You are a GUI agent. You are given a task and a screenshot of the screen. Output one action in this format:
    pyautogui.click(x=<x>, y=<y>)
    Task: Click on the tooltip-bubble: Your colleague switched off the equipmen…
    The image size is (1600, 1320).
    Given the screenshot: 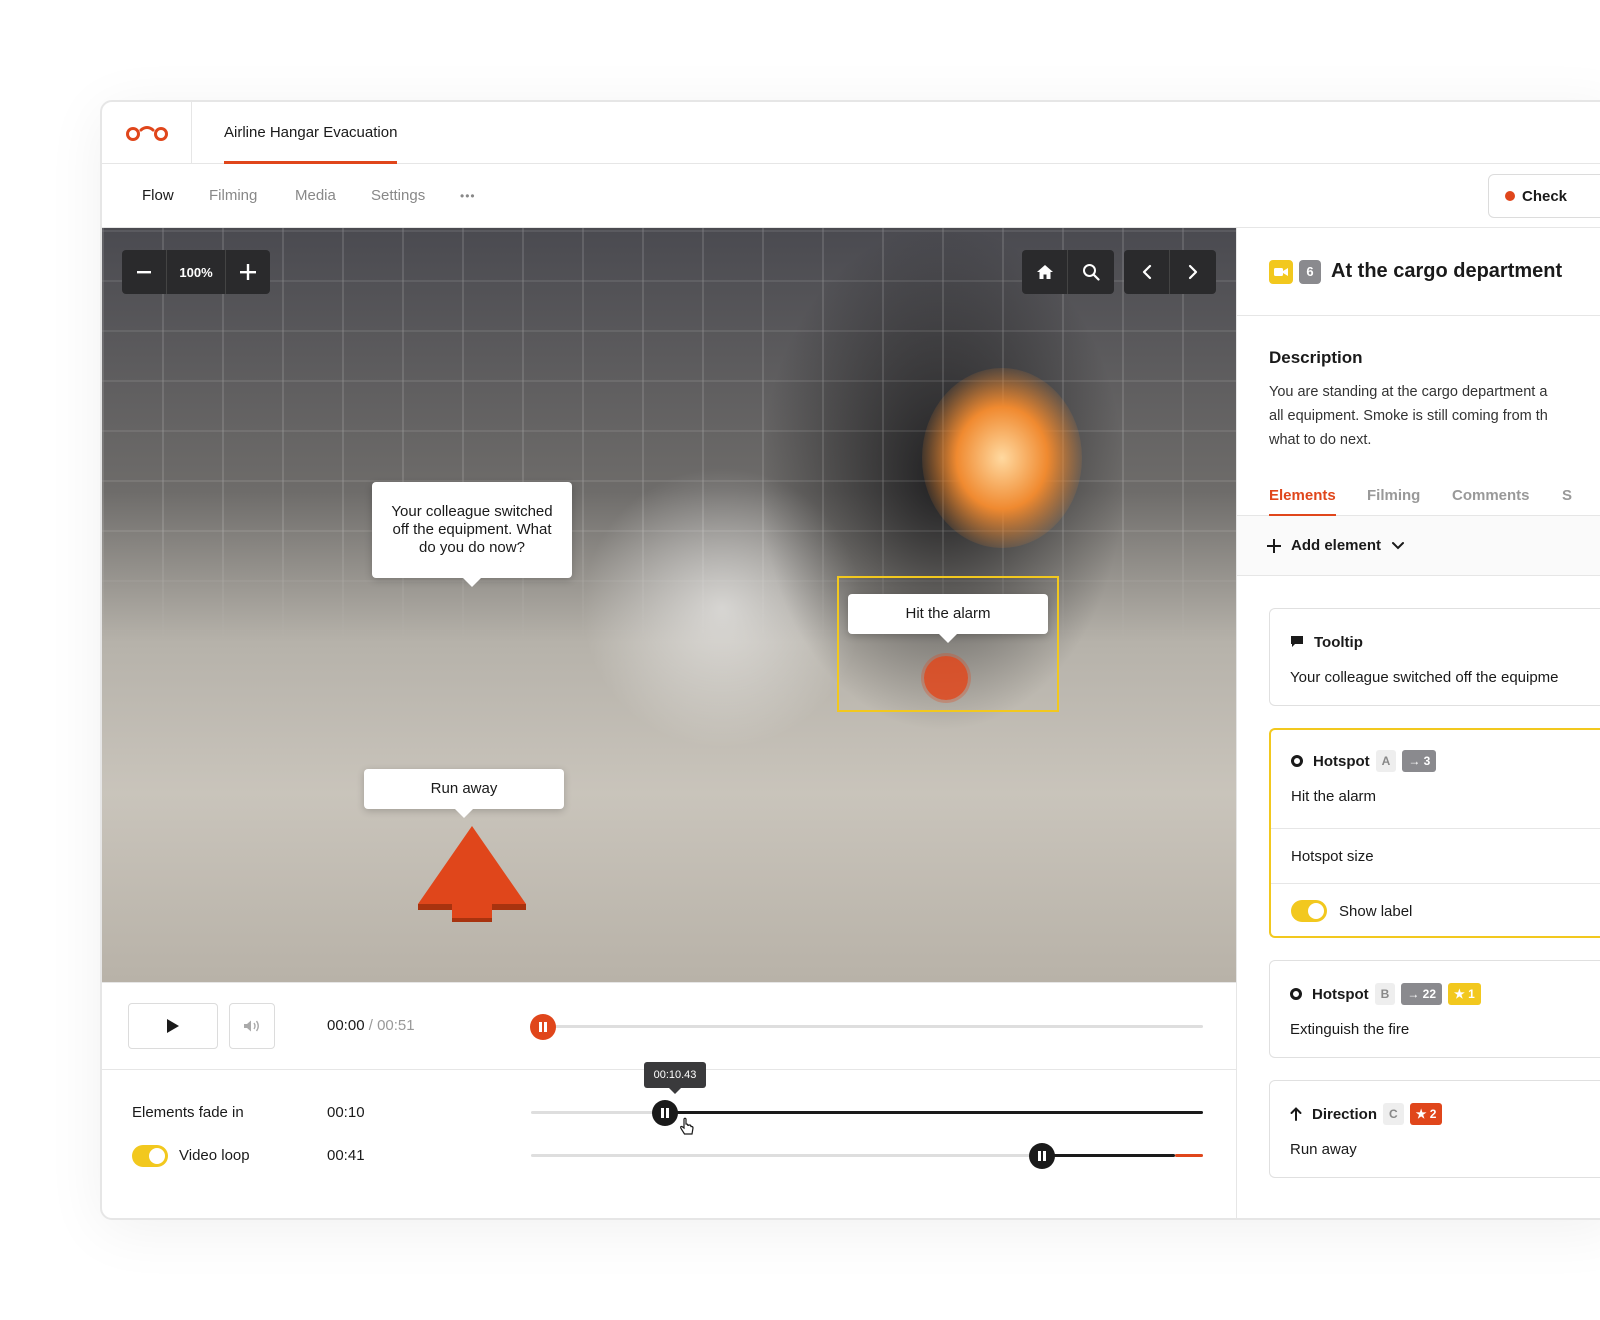 What is the action you would take?
    pyautogui.click(x=472, y=534)
    